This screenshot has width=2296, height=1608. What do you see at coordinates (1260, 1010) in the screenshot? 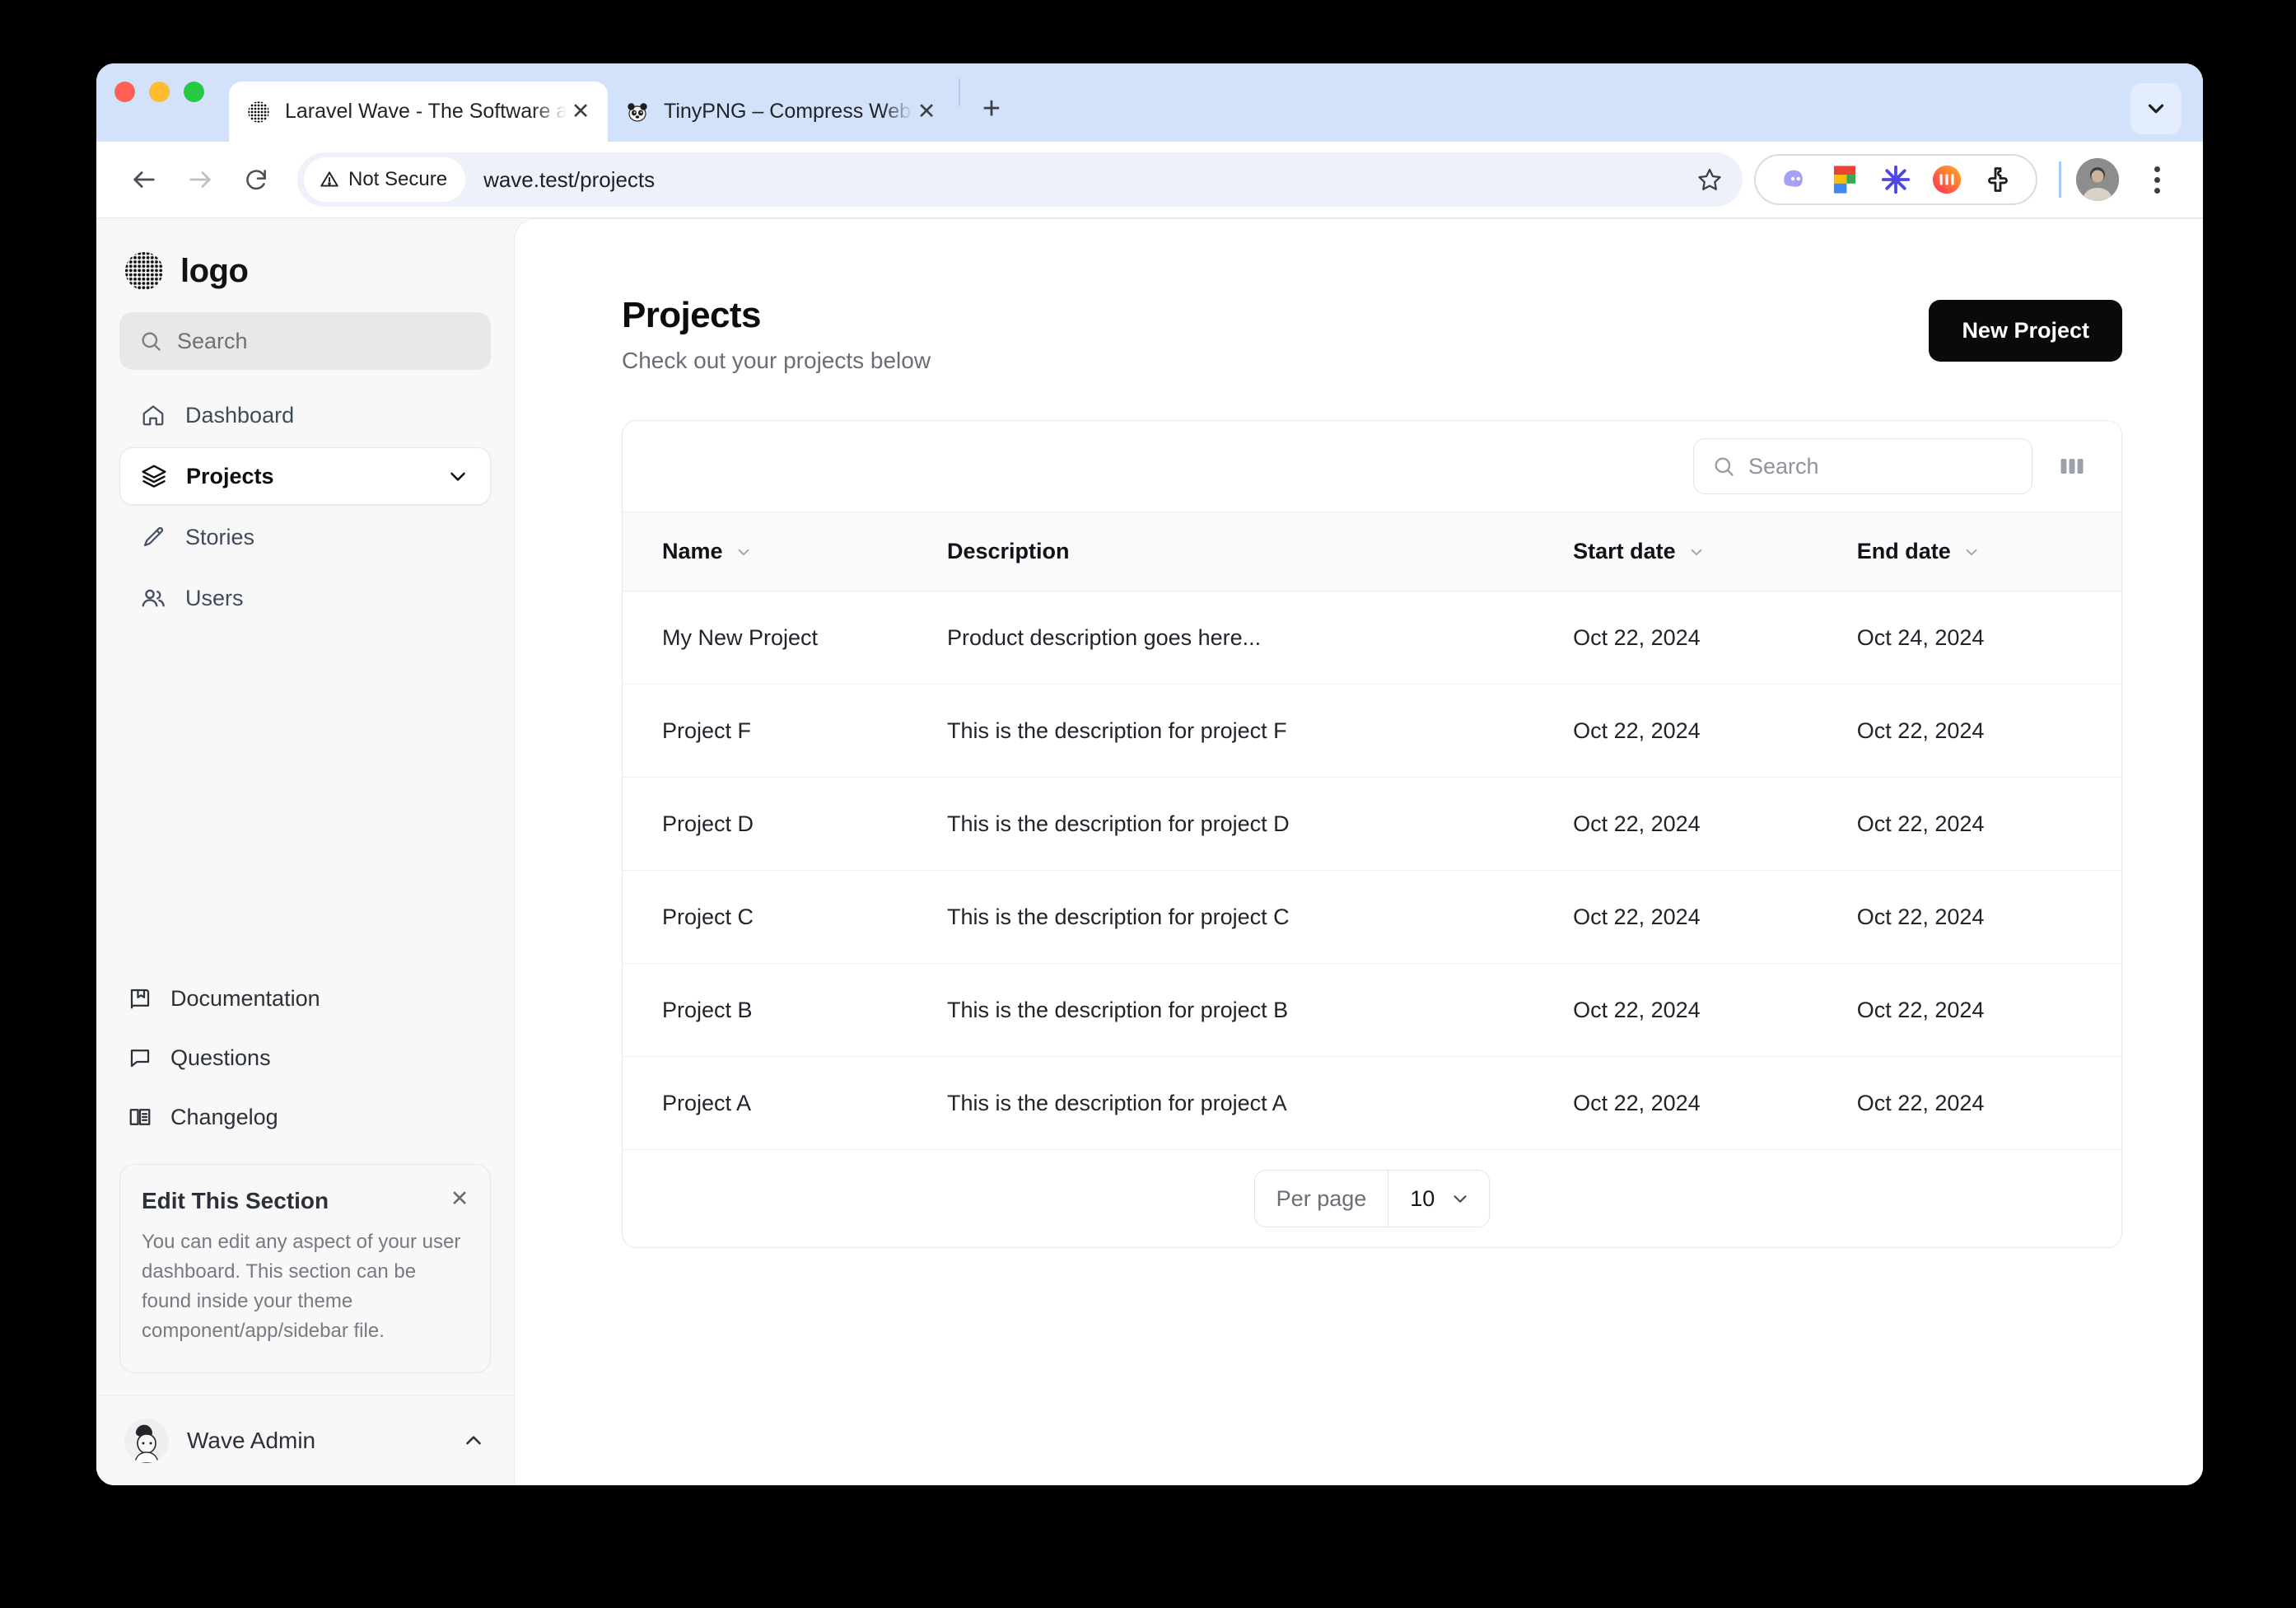
I see `cell-description: This is the description for project B` at bounding box center [1260, 1010].